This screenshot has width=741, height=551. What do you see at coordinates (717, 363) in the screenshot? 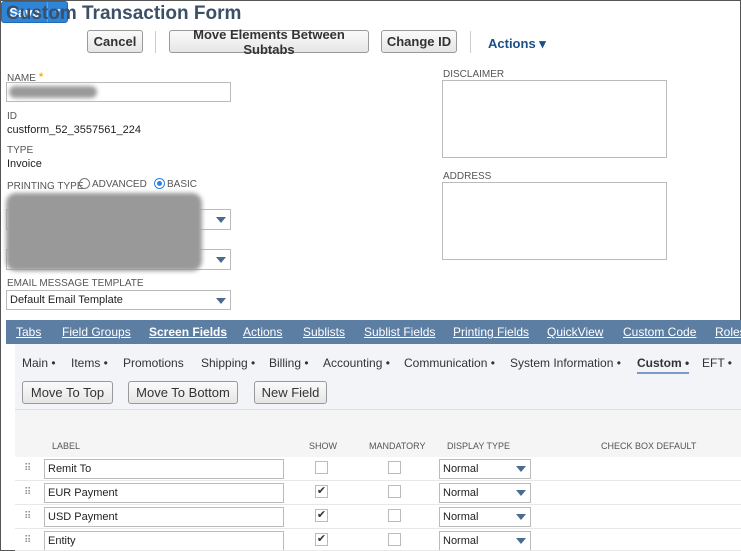
I see `subtab-eft: EFT •` at bounding box center [717, 363].